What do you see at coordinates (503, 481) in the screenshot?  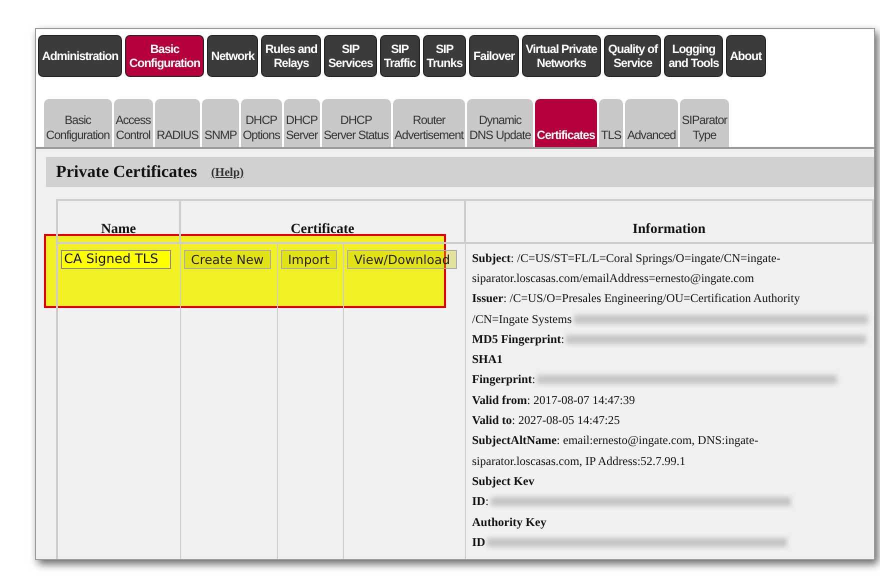 I see `info-text: Subject Kev` at bounding box center [503, 481].